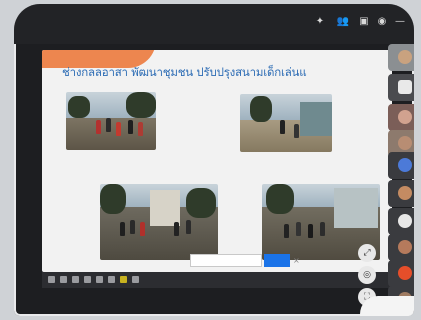 Image resolution: width=421 pixels, height=320 pixels. What do you see at coordinates (99, 279) in the screenshot?
I see `notes-icon` at bounding box center [99, 279].